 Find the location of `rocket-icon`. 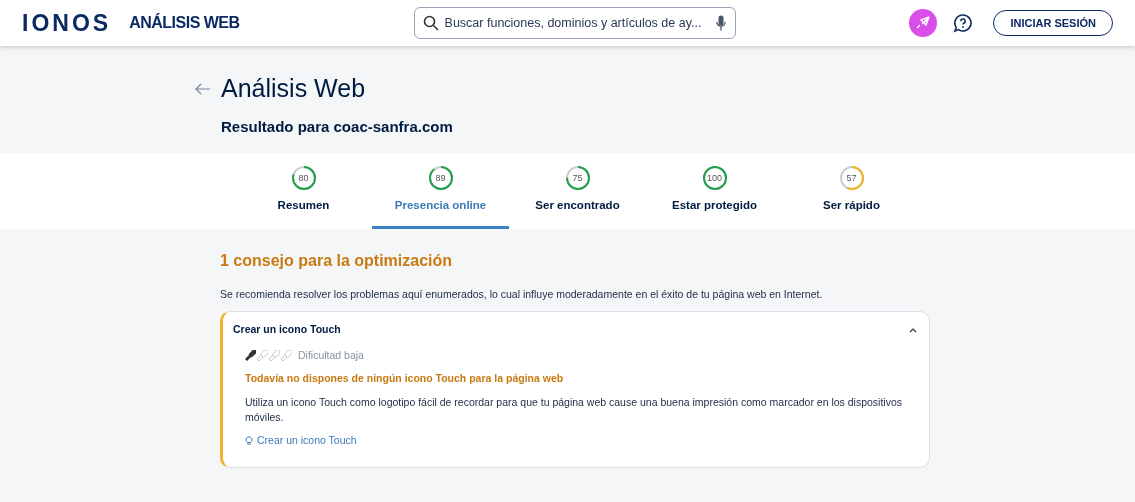

rocket-icon is located at coordinates (923, 23).